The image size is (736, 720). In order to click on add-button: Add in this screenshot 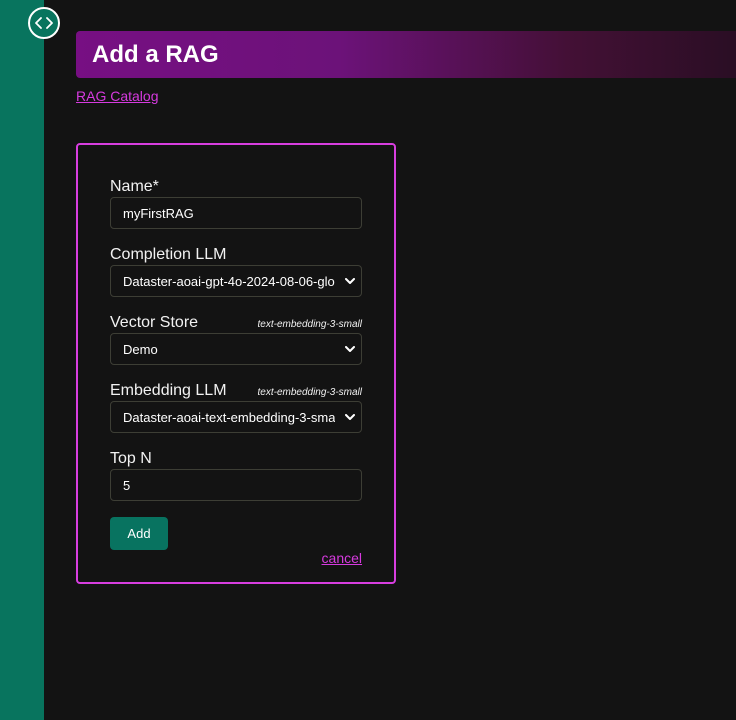, I will do `click(139, 533)`.